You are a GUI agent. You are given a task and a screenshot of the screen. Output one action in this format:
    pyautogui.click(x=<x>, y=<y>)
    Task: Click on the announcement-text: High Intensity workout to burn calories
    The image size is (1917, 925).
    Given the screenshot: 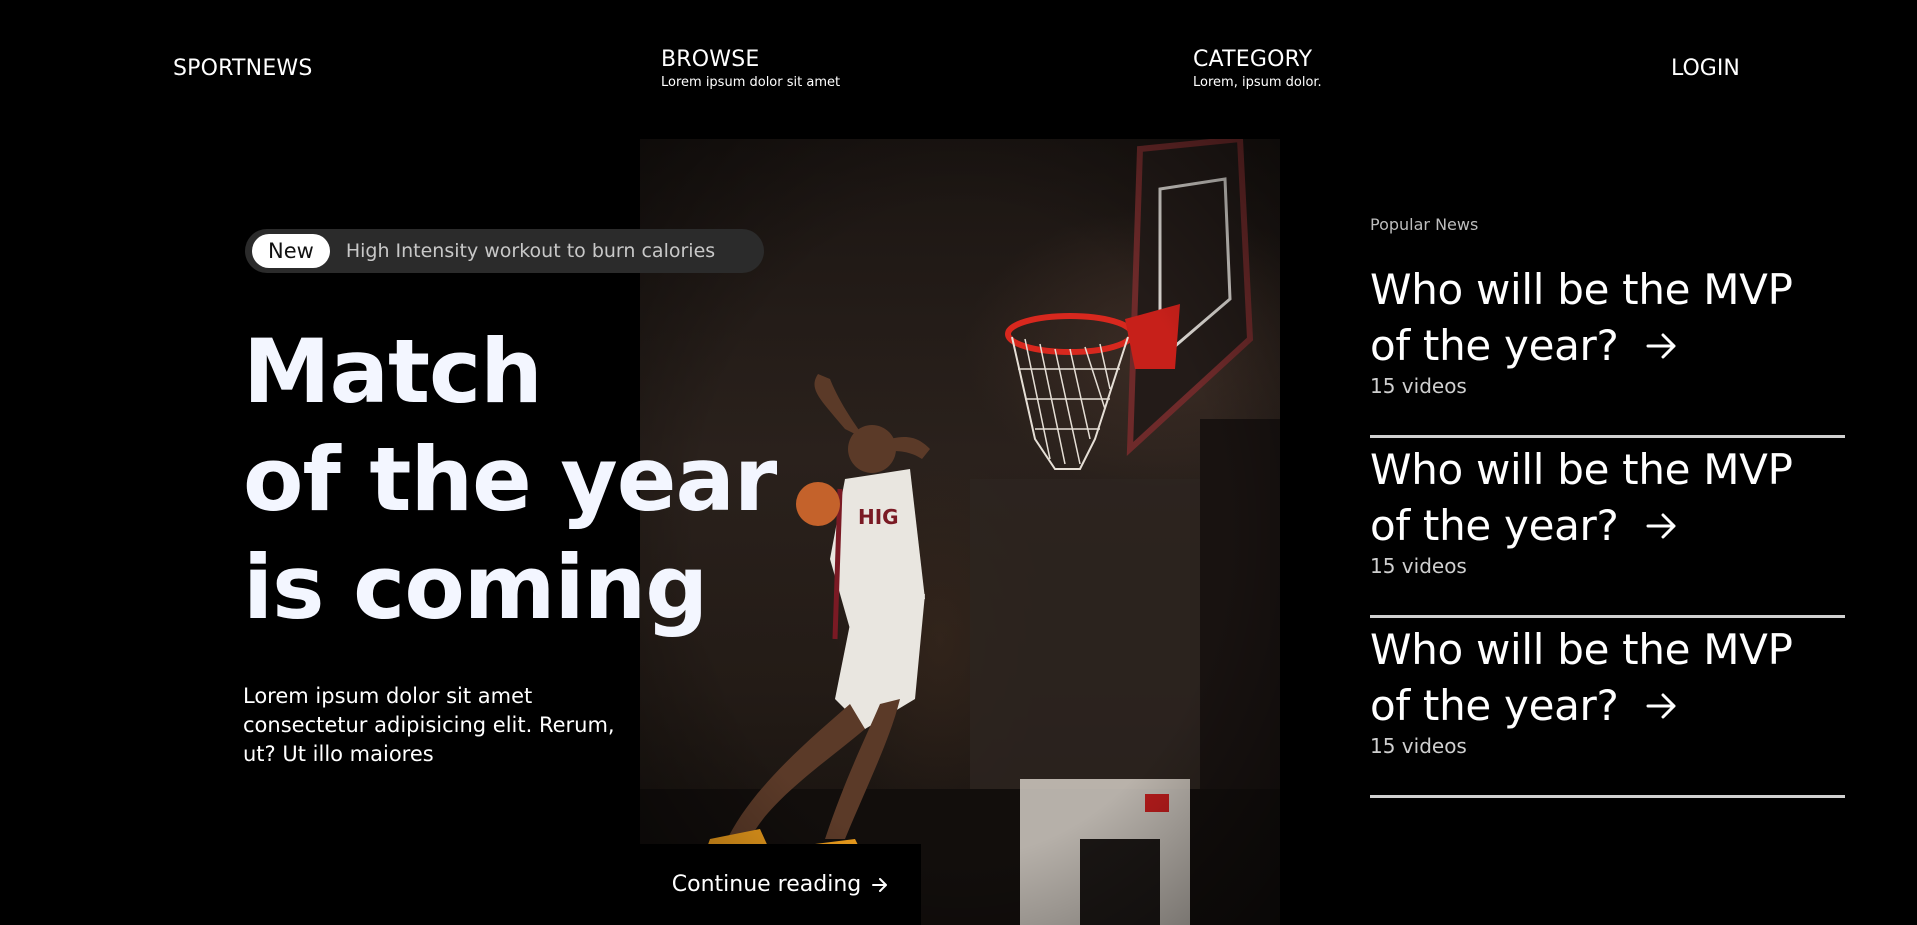 What is the action you would take?
    pyautogui.click(x=530, y=251)
    